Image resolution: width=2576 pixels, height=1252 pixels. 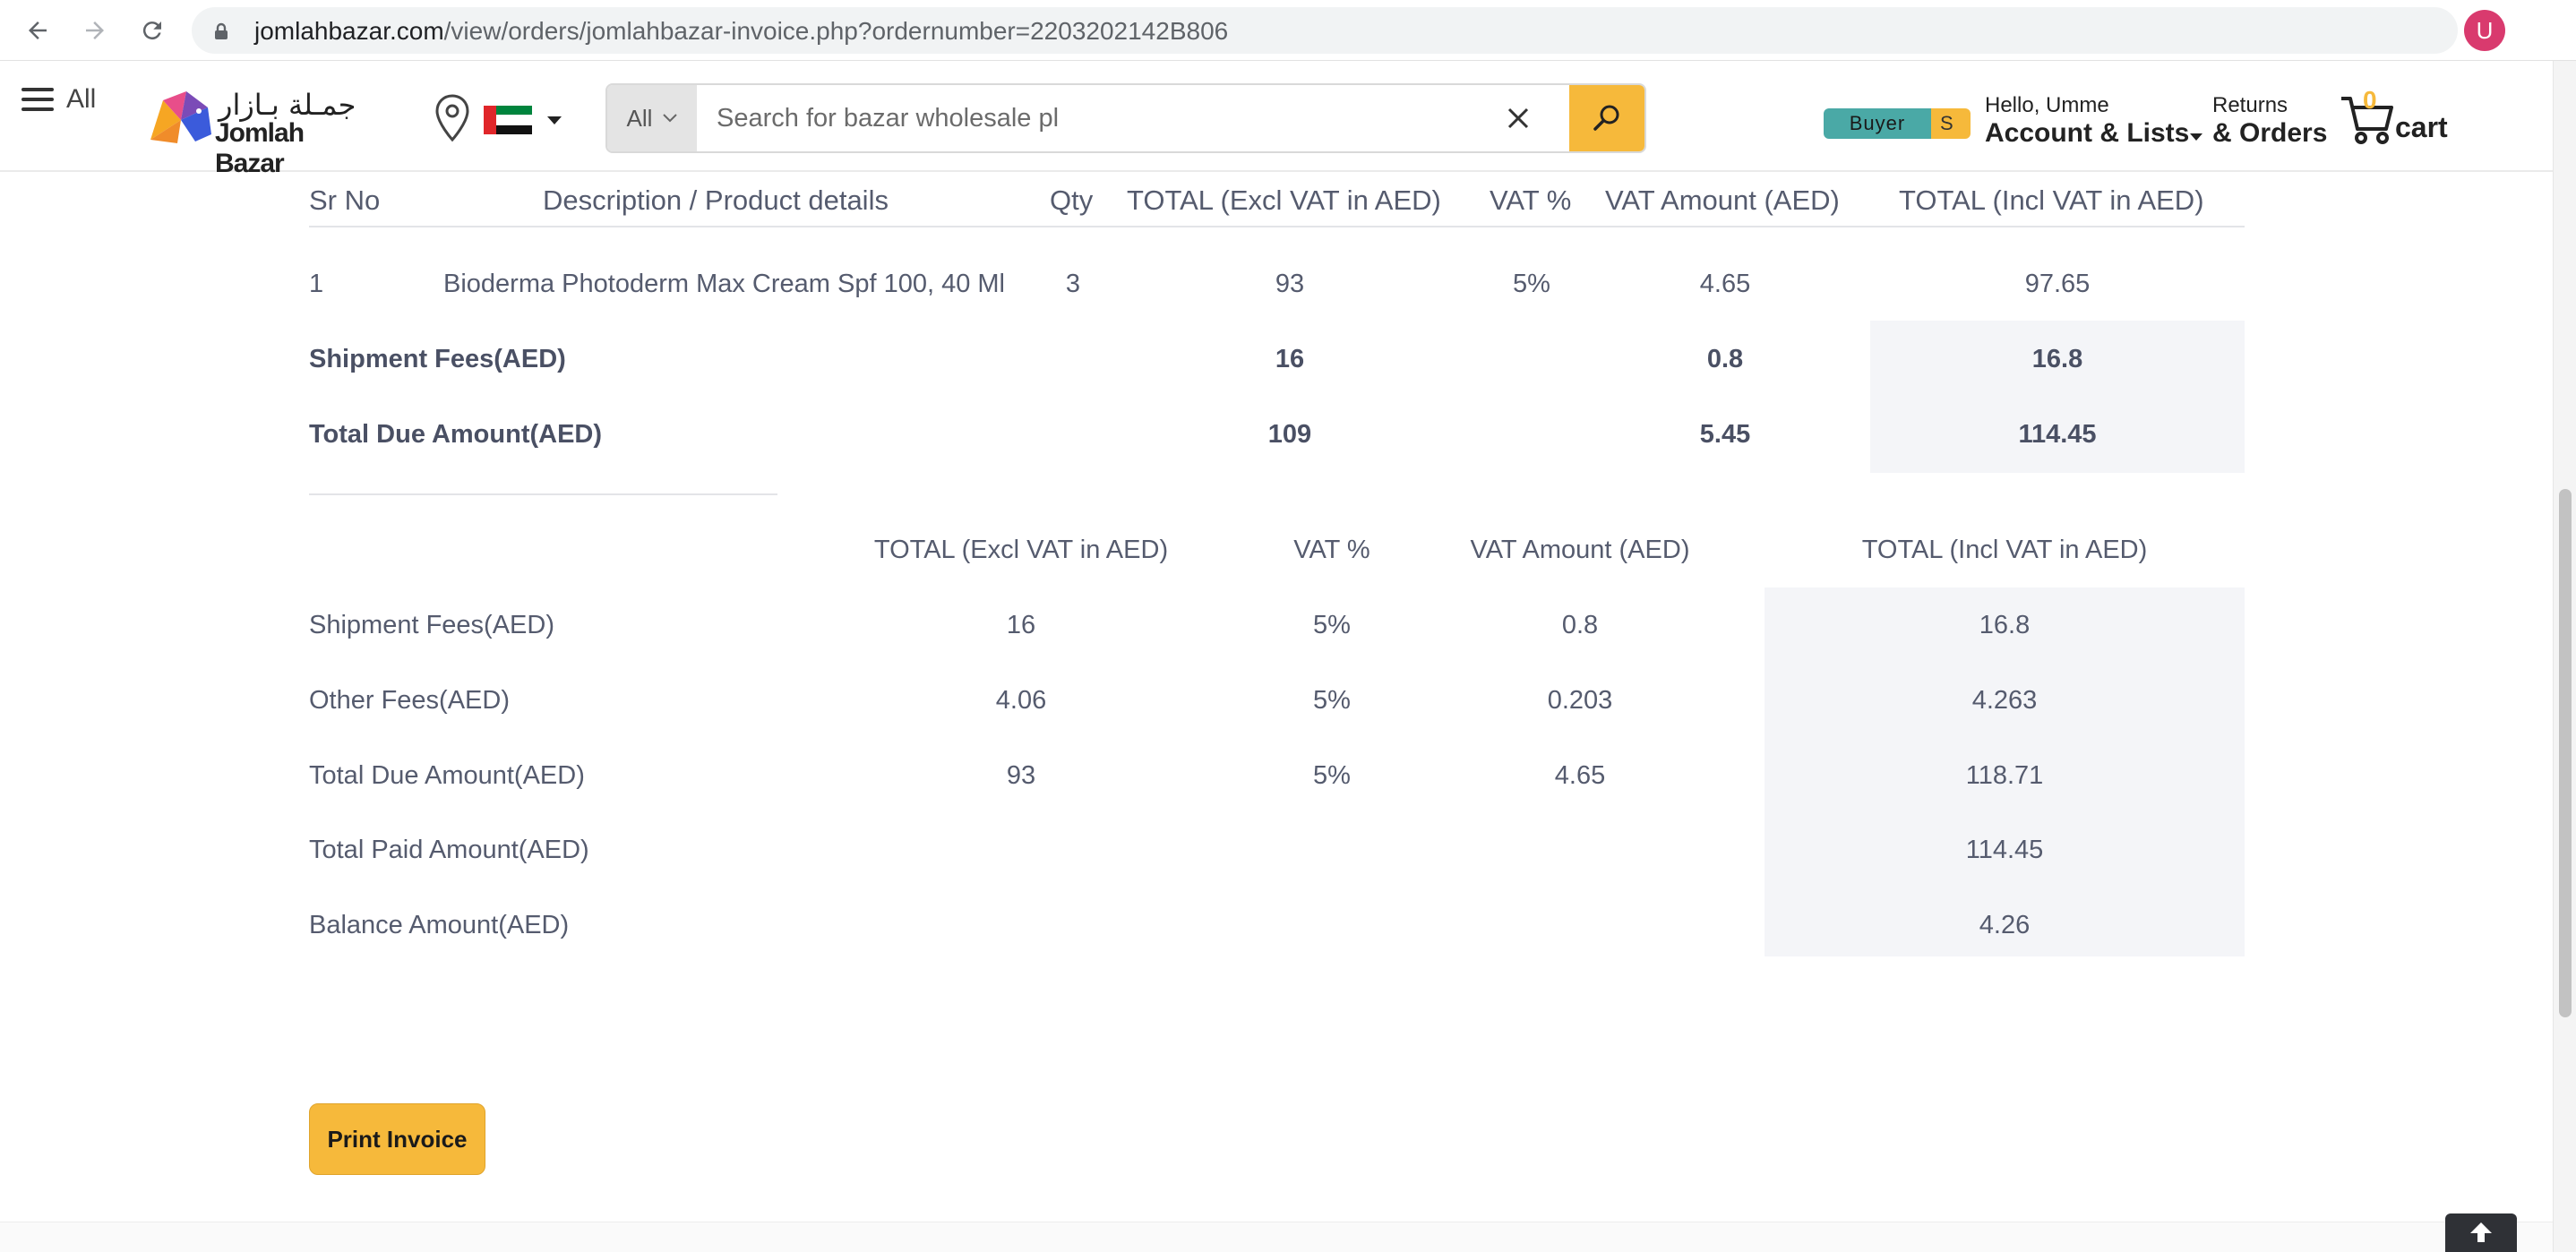 I want to click on cart-count-badge: 0, so click(x=2370, y=100).